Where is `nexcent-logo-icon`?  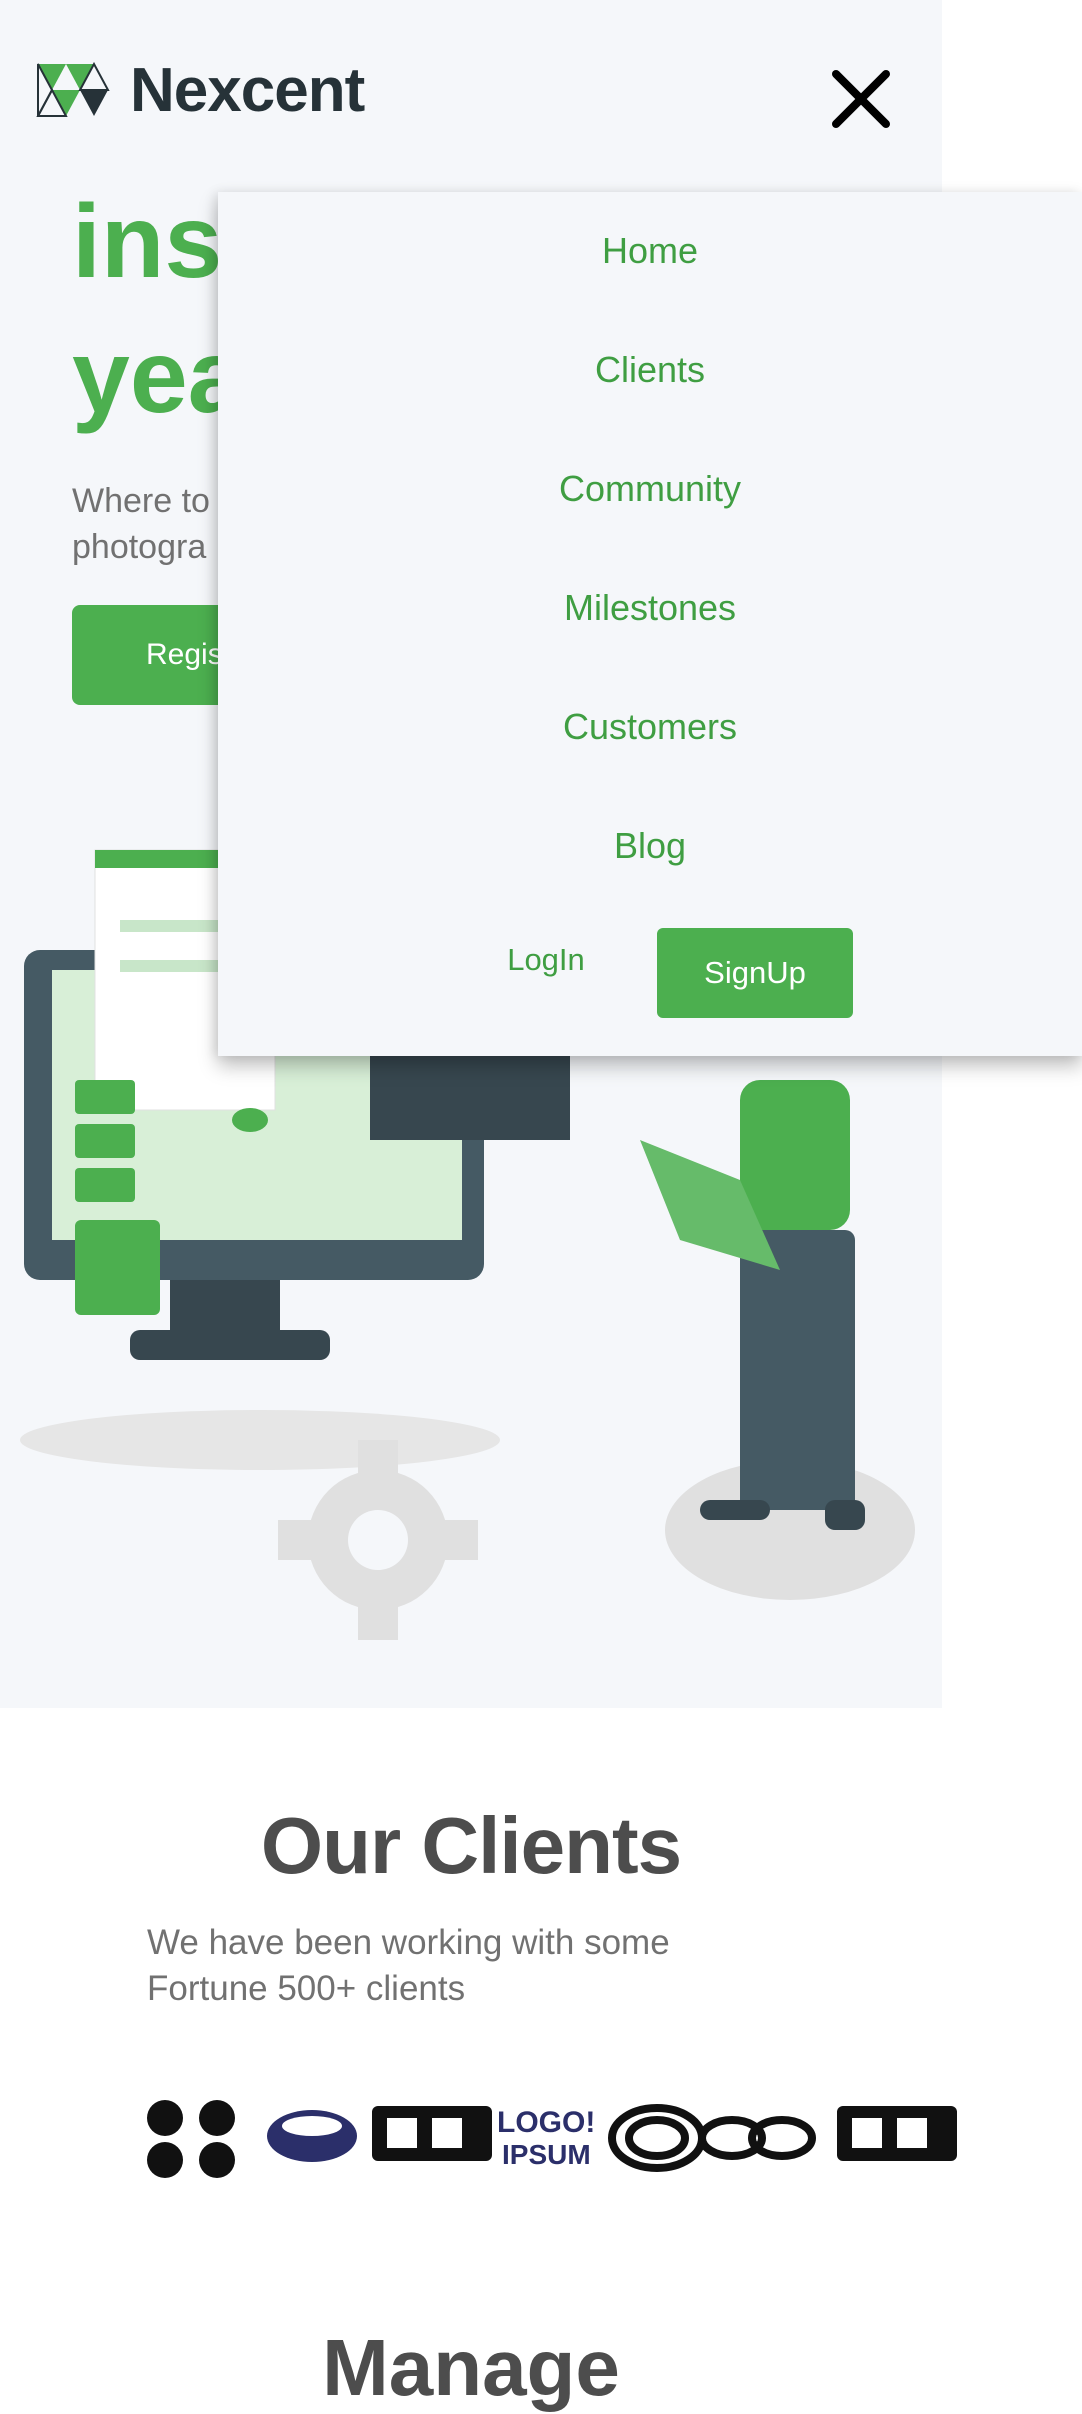
nexcent-logo-icon is located at coordinates (73, 89).